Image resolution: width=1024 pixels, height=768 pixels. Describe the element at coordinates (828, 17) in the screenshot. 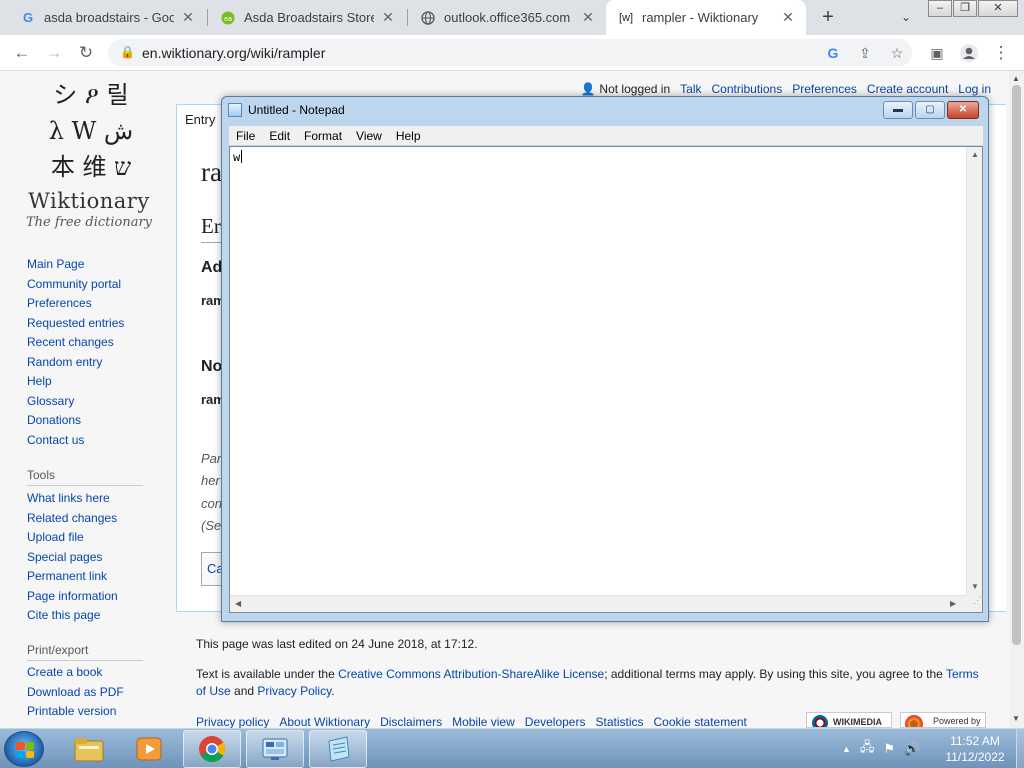

I see `new-tab-button: +` at that location.